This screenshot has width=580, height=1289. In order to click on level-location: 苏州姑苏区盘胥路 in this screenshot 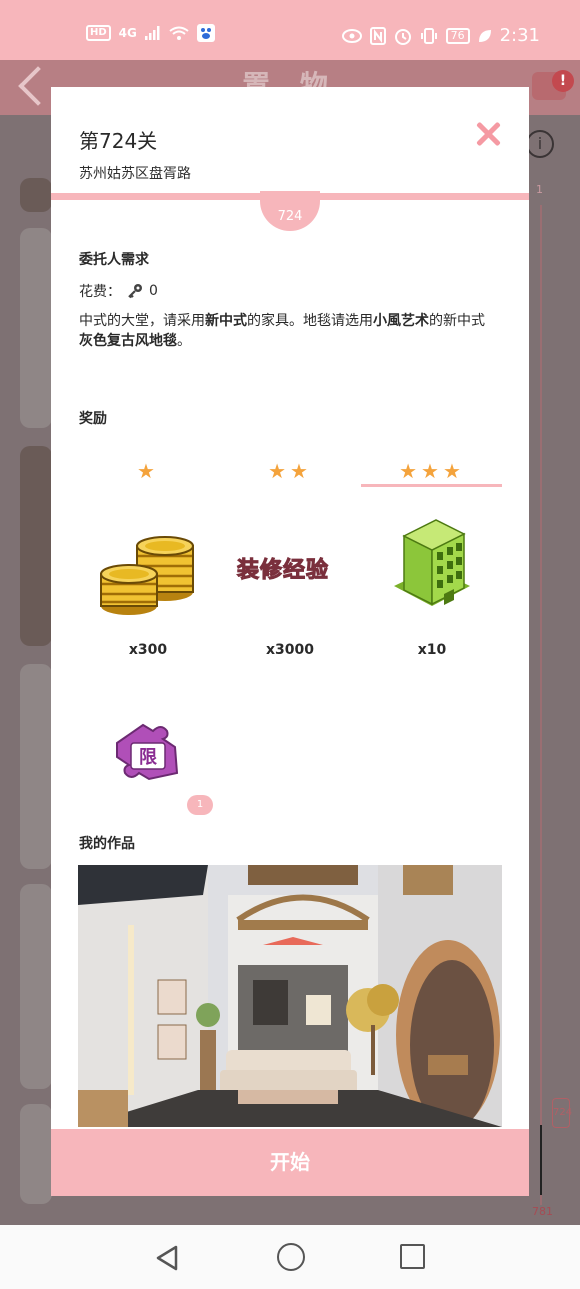, I will do `click(135, 174)`.